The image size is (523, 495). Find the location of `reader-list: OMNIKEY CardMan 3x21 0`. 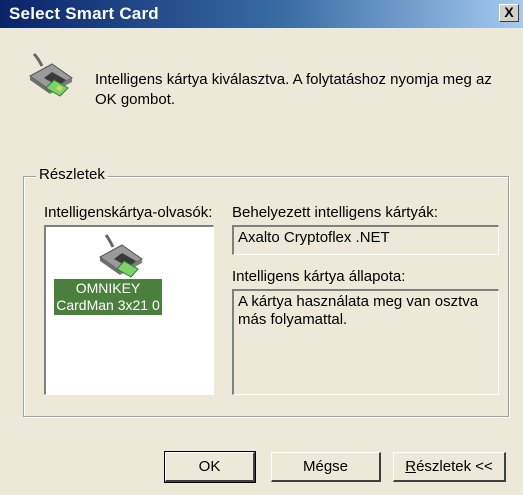

reader-list: OMNIKEY CardMan 3x21 0 is located at coordinates (129, 310).